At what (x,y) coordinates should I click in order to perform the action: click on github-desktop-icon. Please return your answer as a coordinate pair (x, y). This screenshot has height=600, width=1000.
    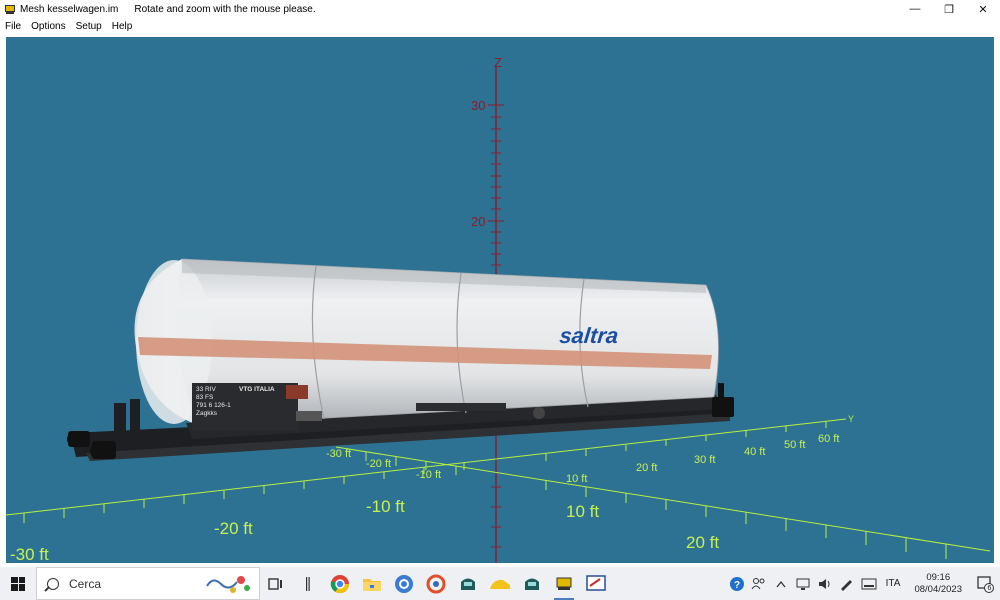
    Looking at the image, I should click on (404, 583).